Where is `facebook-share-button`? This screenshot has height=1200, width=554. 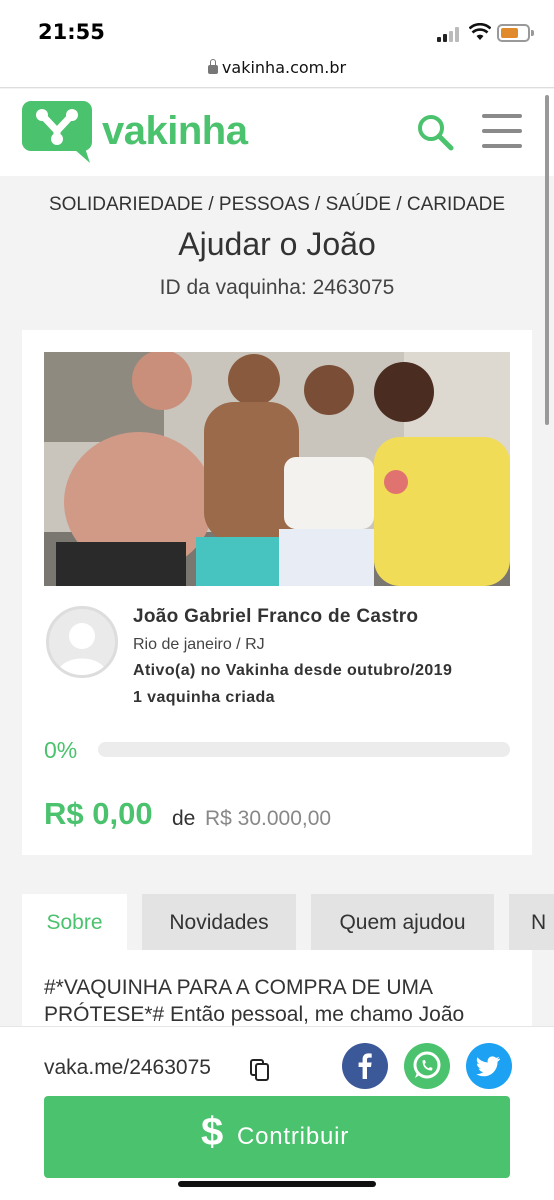 facebook-share-button is located at coordinates (365, 1066).